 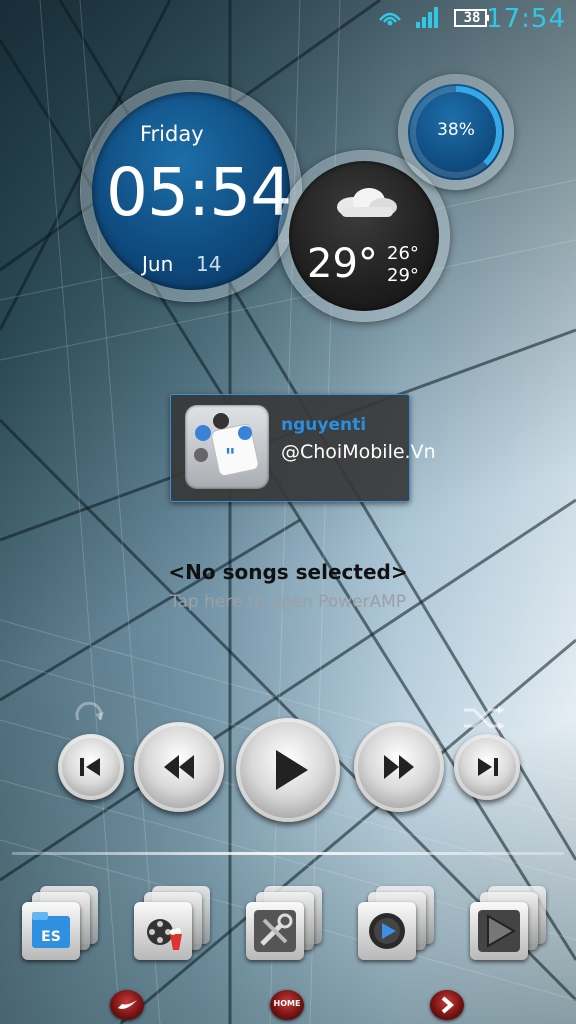 I want to click on play-icon, so click(x=292, y=770).